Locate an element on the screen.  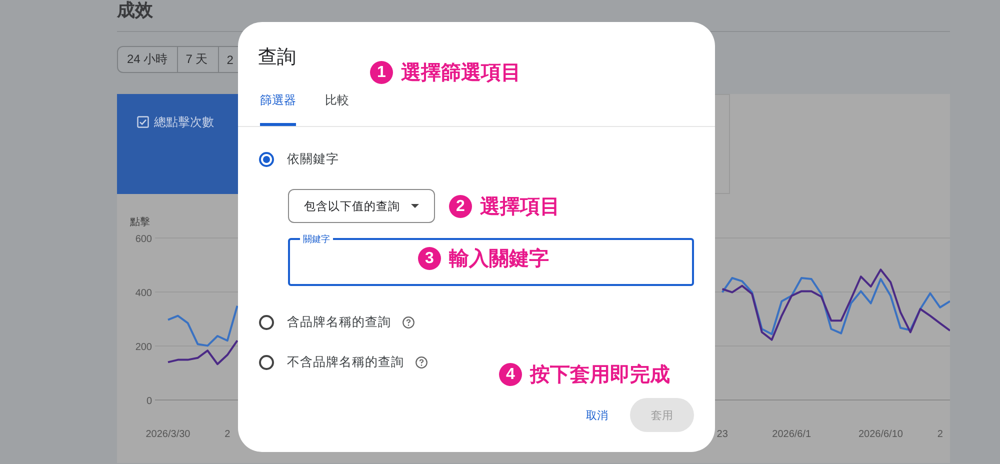
dialog-title: 查詢 is located at coordinates (277, 58).